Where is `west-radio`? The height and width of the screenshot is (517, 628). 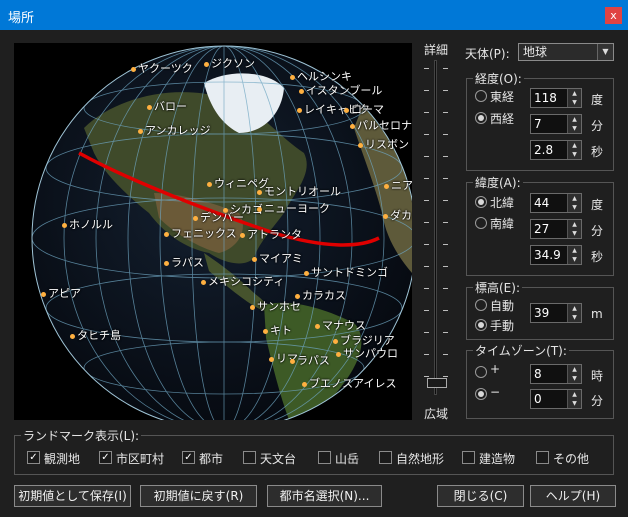
west-radio is located at coordinates (481, 118).